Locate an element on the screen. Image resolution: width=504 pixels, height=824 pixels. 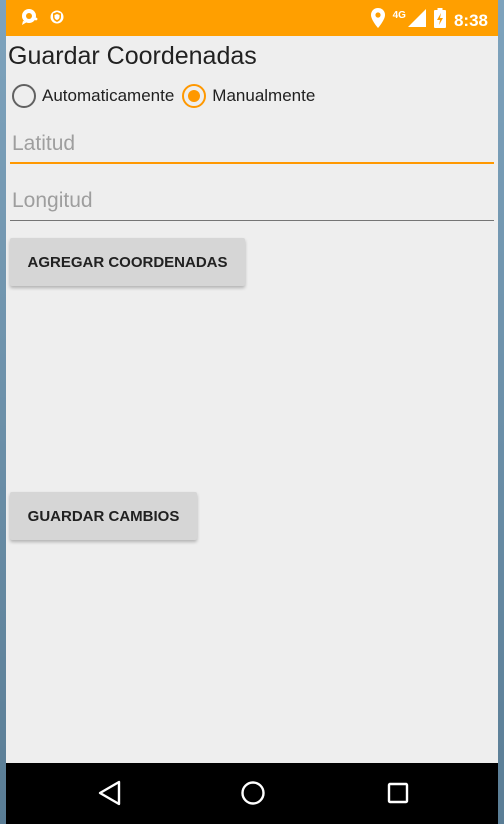
radio-manual is located at coordinates (194, 96).